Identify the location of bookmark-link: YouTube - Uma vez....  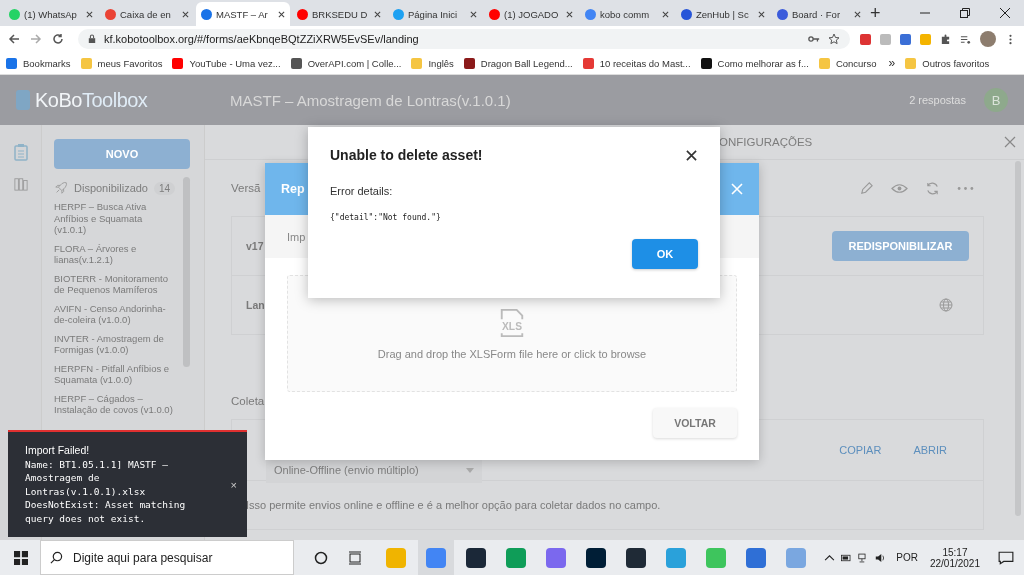
(226, 63).